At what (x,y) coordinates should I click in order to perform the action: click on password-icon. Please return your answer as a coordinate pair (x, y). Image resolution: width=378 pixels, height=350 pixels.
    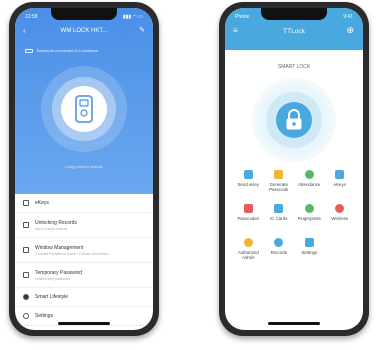
    Looking at the image, I should click on (26, 275).